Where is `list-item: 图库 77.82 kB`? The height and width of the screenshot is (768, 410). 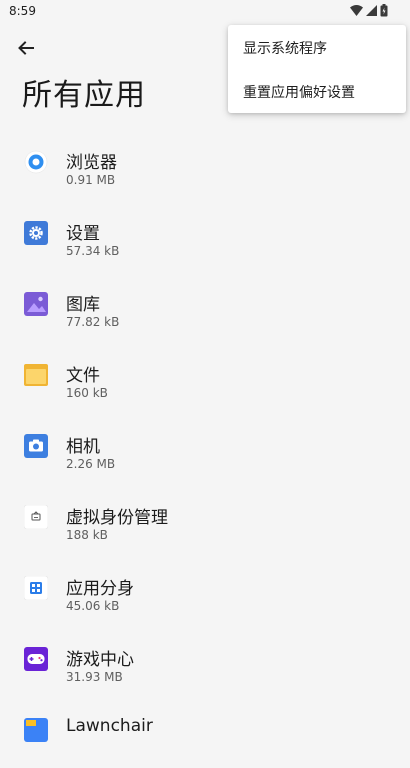 list-item: 图库 77.82 kB is located at coordinates (205, 306).